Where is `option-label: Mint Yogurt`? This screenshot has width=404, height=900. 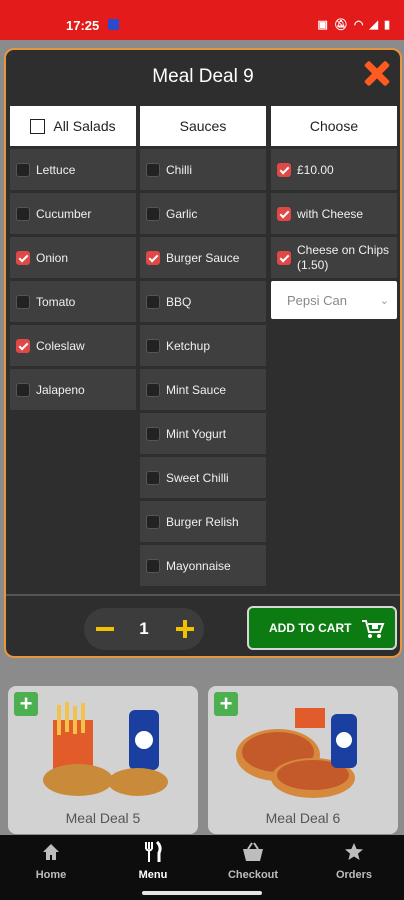 option-label: Mint Yogurt is located at coordinates (196, 433).